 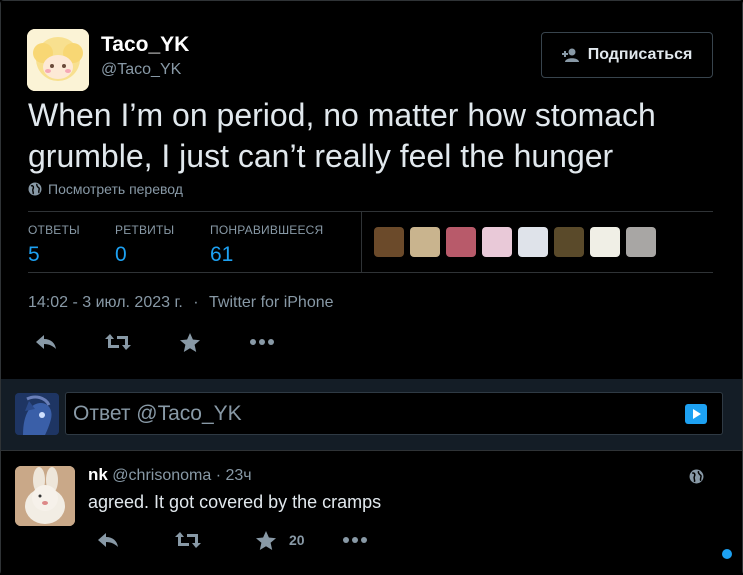 What do you see at coordinates (161, 475) in the screenshot?
I see `commenter-handle: @chrisonoma` at bounding box center [161, 475].